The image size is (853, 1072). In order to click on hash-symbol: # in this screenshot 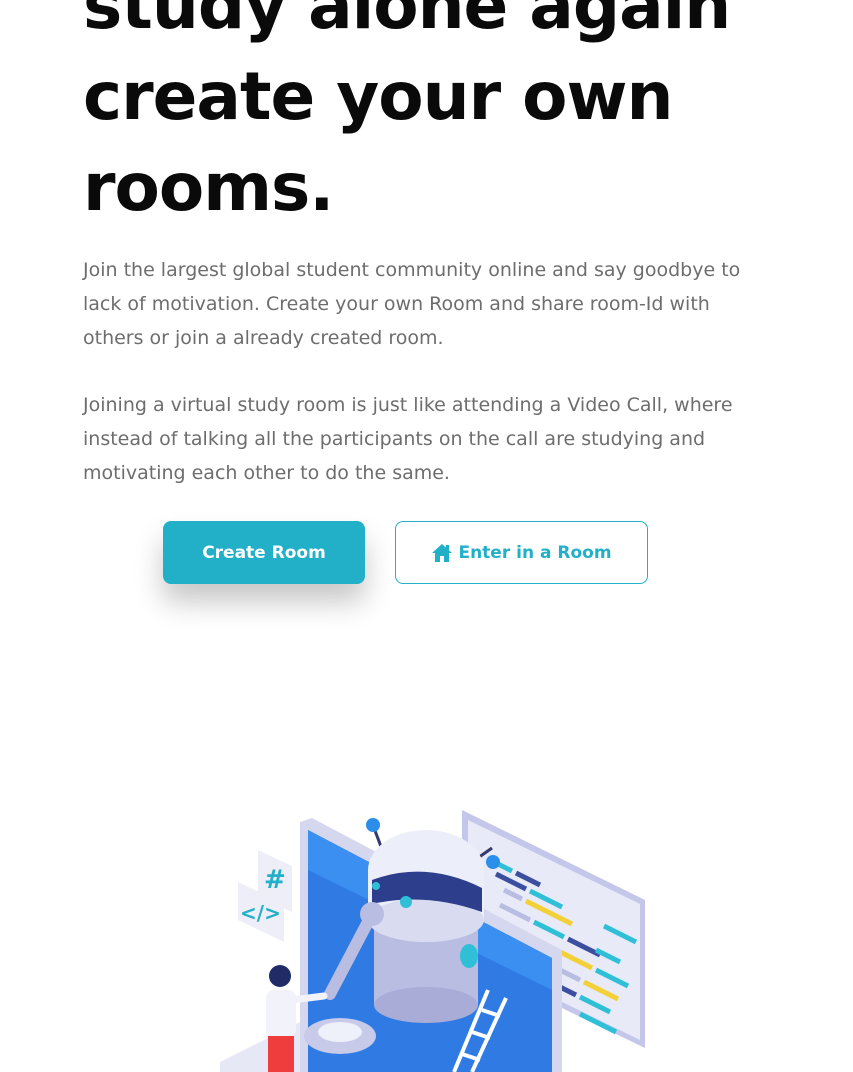, I will do `click(275, 880)`.